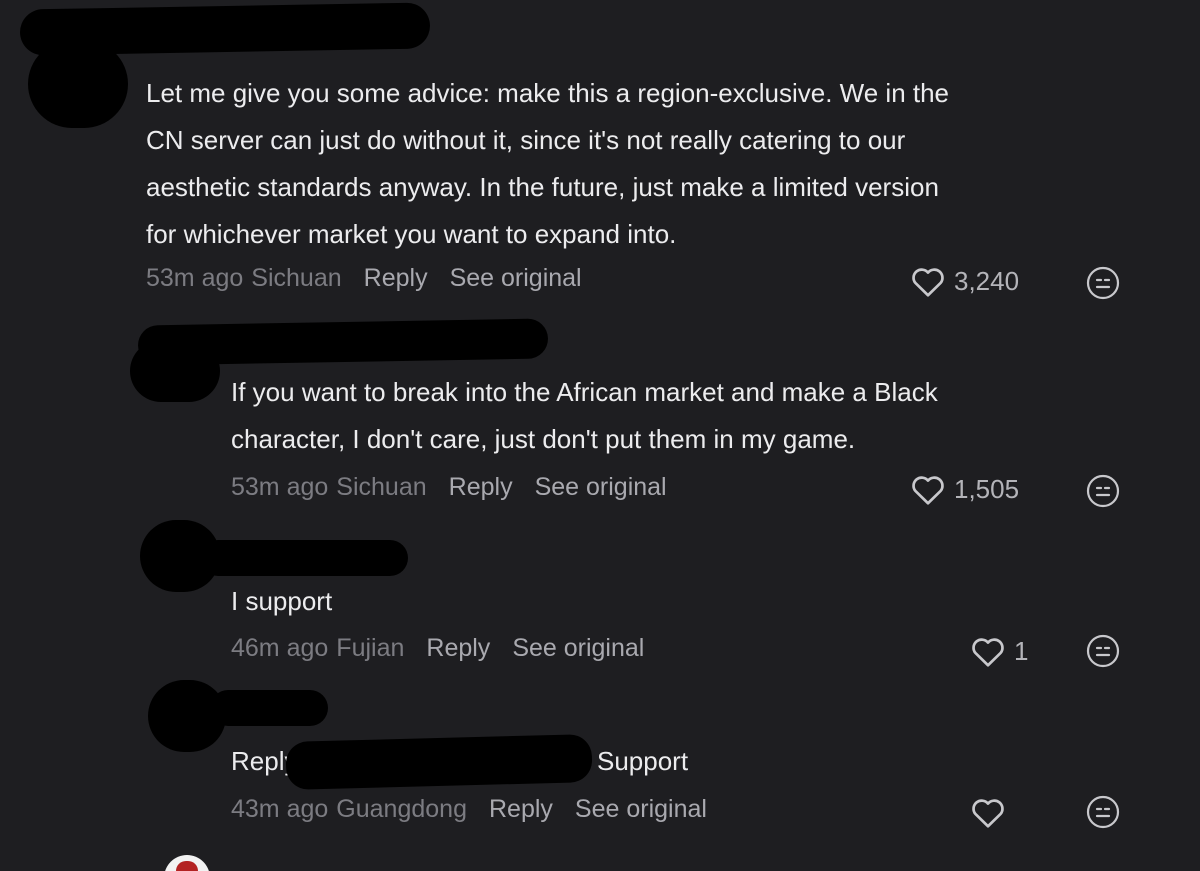 The height and width of the screenshot is (871, 1200). What do you see at coordinates (280, 809) in the screenshot?
I see `comment-time: 43m ago` at bounding box center [280, 809].